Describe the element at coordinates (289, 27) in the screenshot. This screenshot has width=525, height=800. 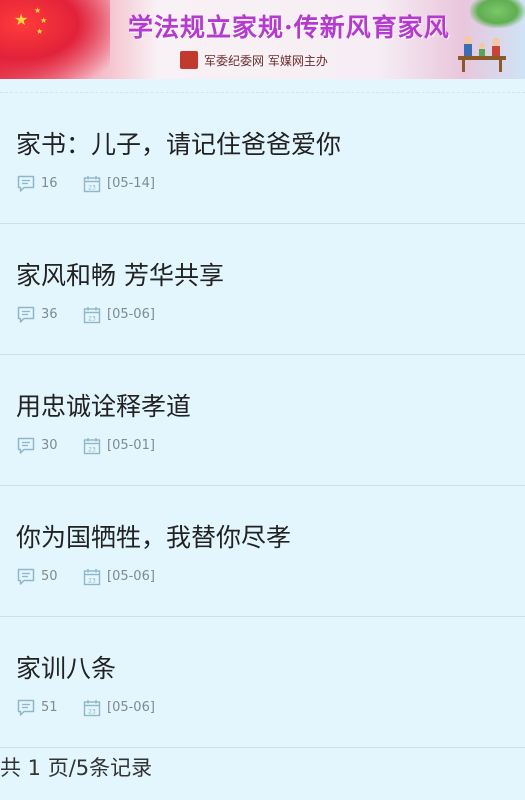
I see `banner-title: 学法规立家规·传新风育家风` at that location.